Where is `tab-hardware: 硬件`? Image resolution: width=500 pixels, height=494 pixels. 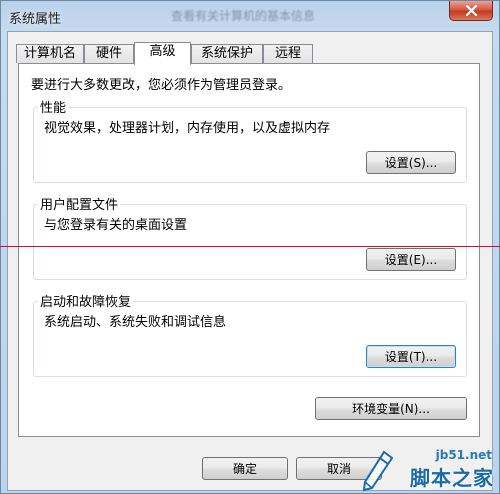
tab-hardware: 硬件 is located at coordinates (109, 53).